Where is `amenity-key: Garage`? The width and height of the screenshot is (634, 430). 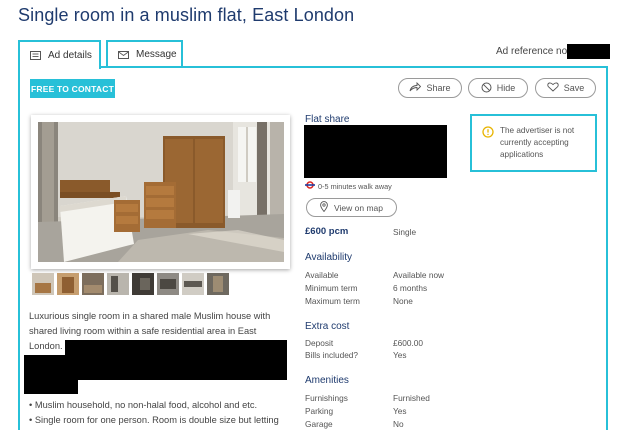
amenity-key: Garage is located at coordinates (319, 424).